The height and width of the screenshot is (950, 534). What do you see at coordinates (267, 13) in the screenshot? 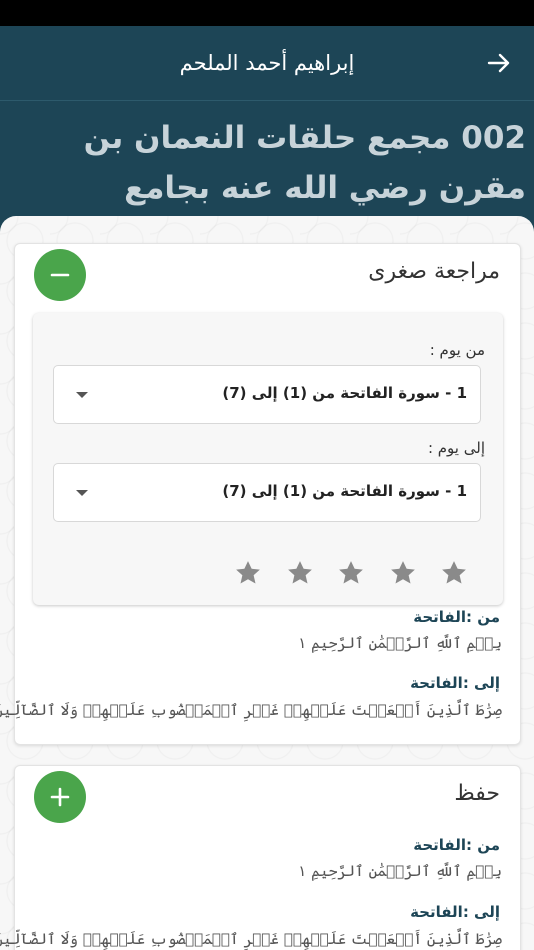
I see `status-bar` at bounding box center [267, 13].